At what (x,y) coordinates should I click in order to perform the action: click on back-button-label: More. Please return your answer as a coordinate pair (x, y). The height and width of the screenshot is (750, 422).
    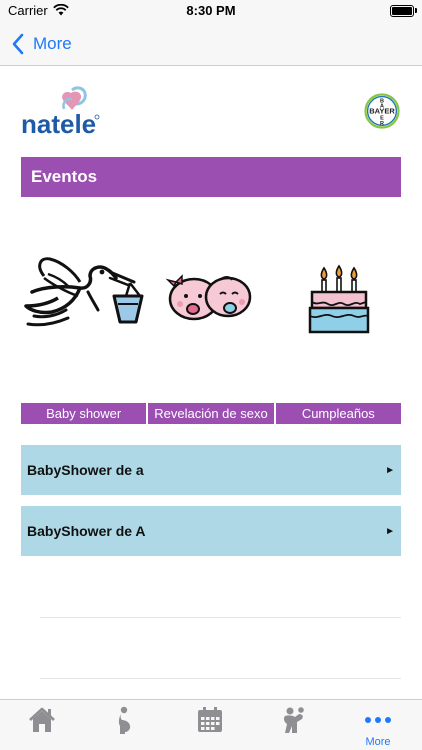
    Looking at the image, I should click on (52, 43).